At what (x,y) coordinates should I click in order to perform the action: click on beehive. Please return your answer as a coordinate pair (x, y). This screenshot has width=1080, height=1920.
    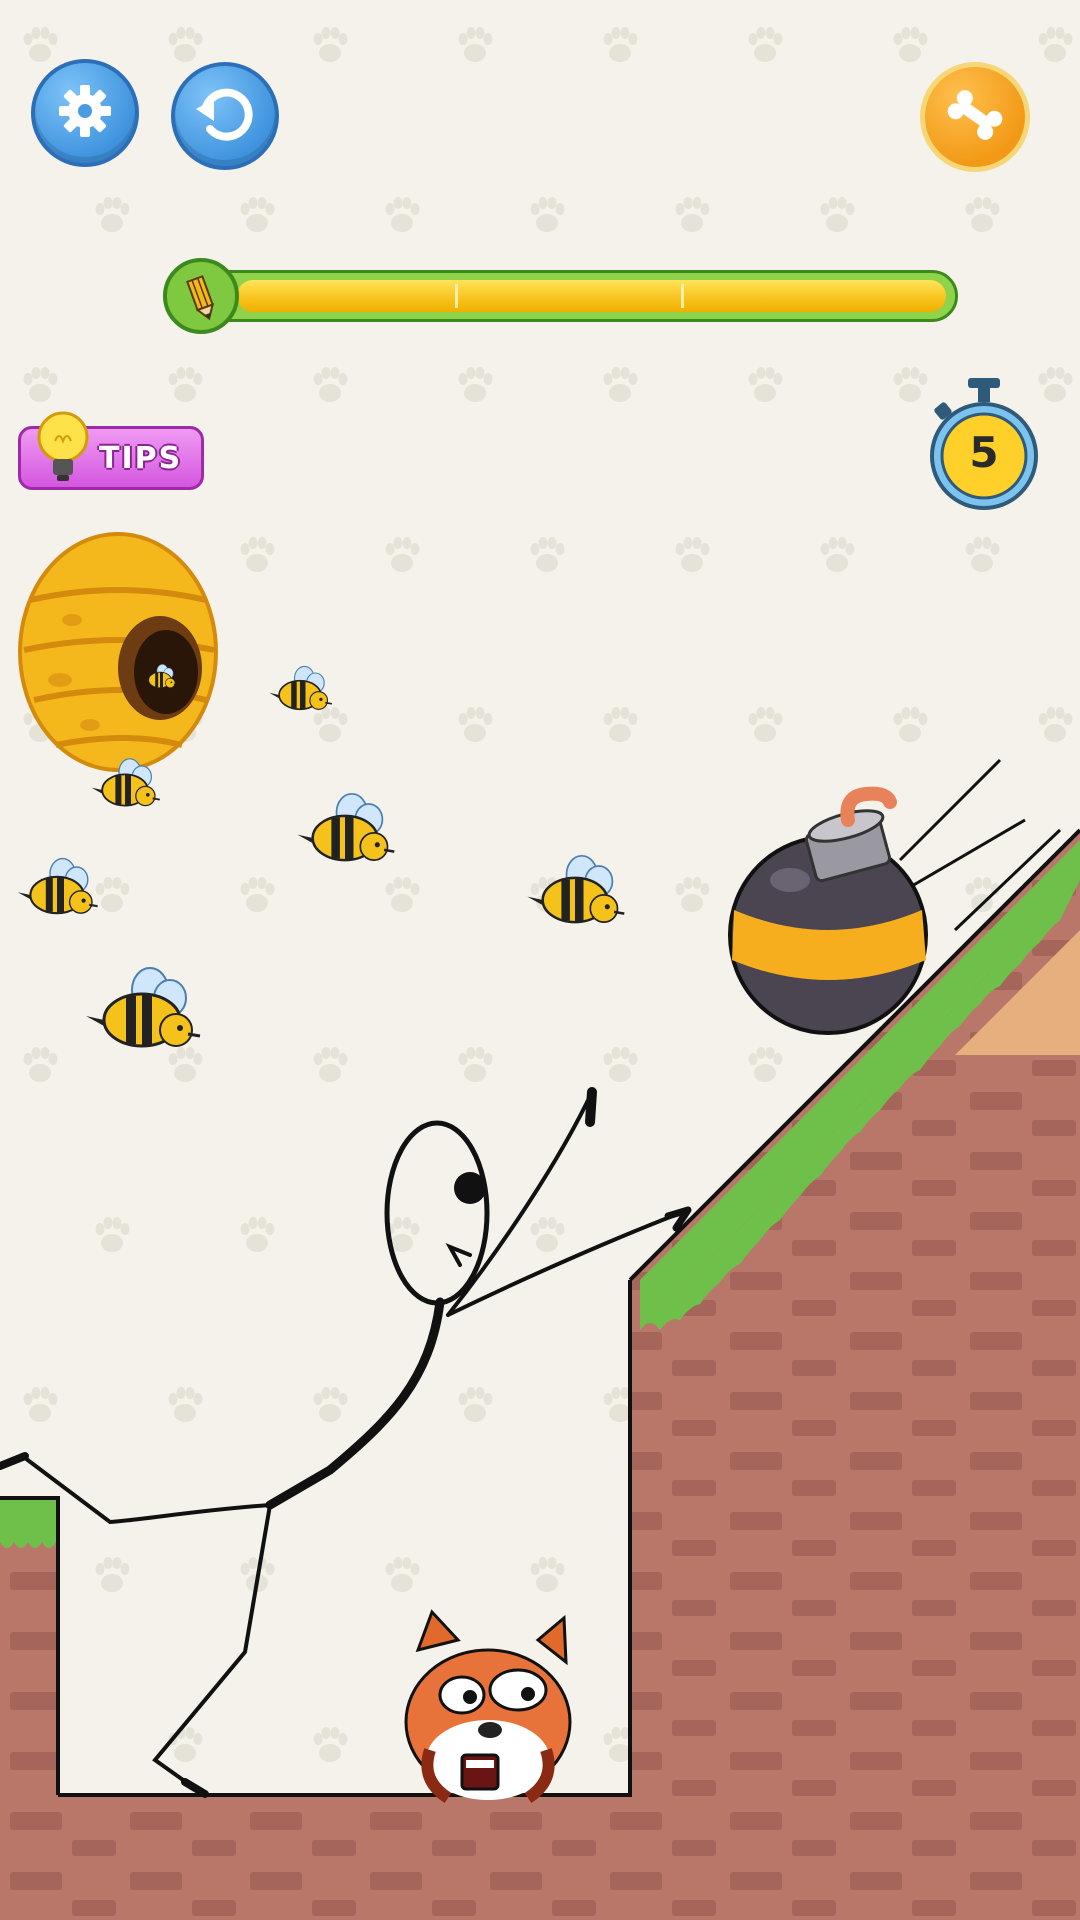
    Looking at the image, I should click on (118, 652).